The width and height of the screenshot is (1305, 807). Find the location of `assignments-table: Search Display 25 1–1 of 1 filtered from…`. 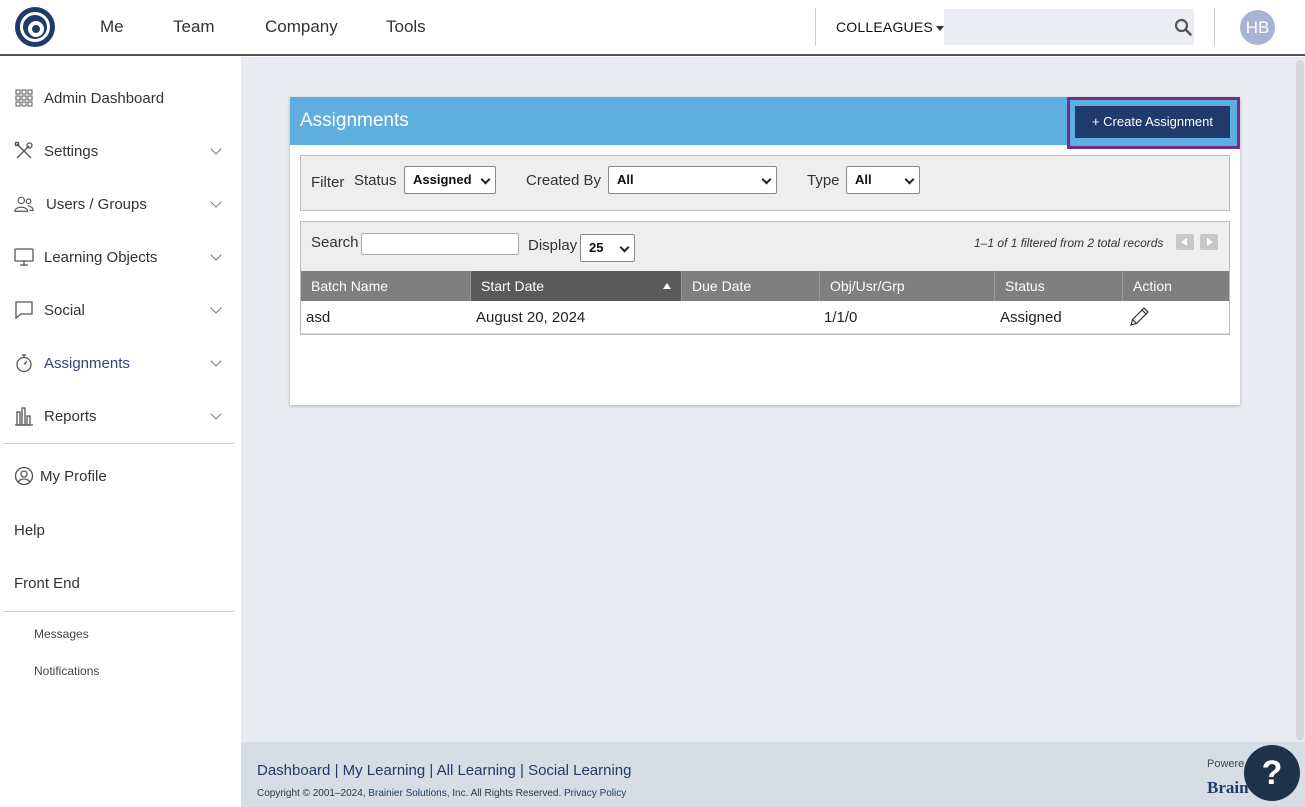

assignments-table: Search Display 25 1–1 of 1 filtered from… is located at coordinates (765, 278).